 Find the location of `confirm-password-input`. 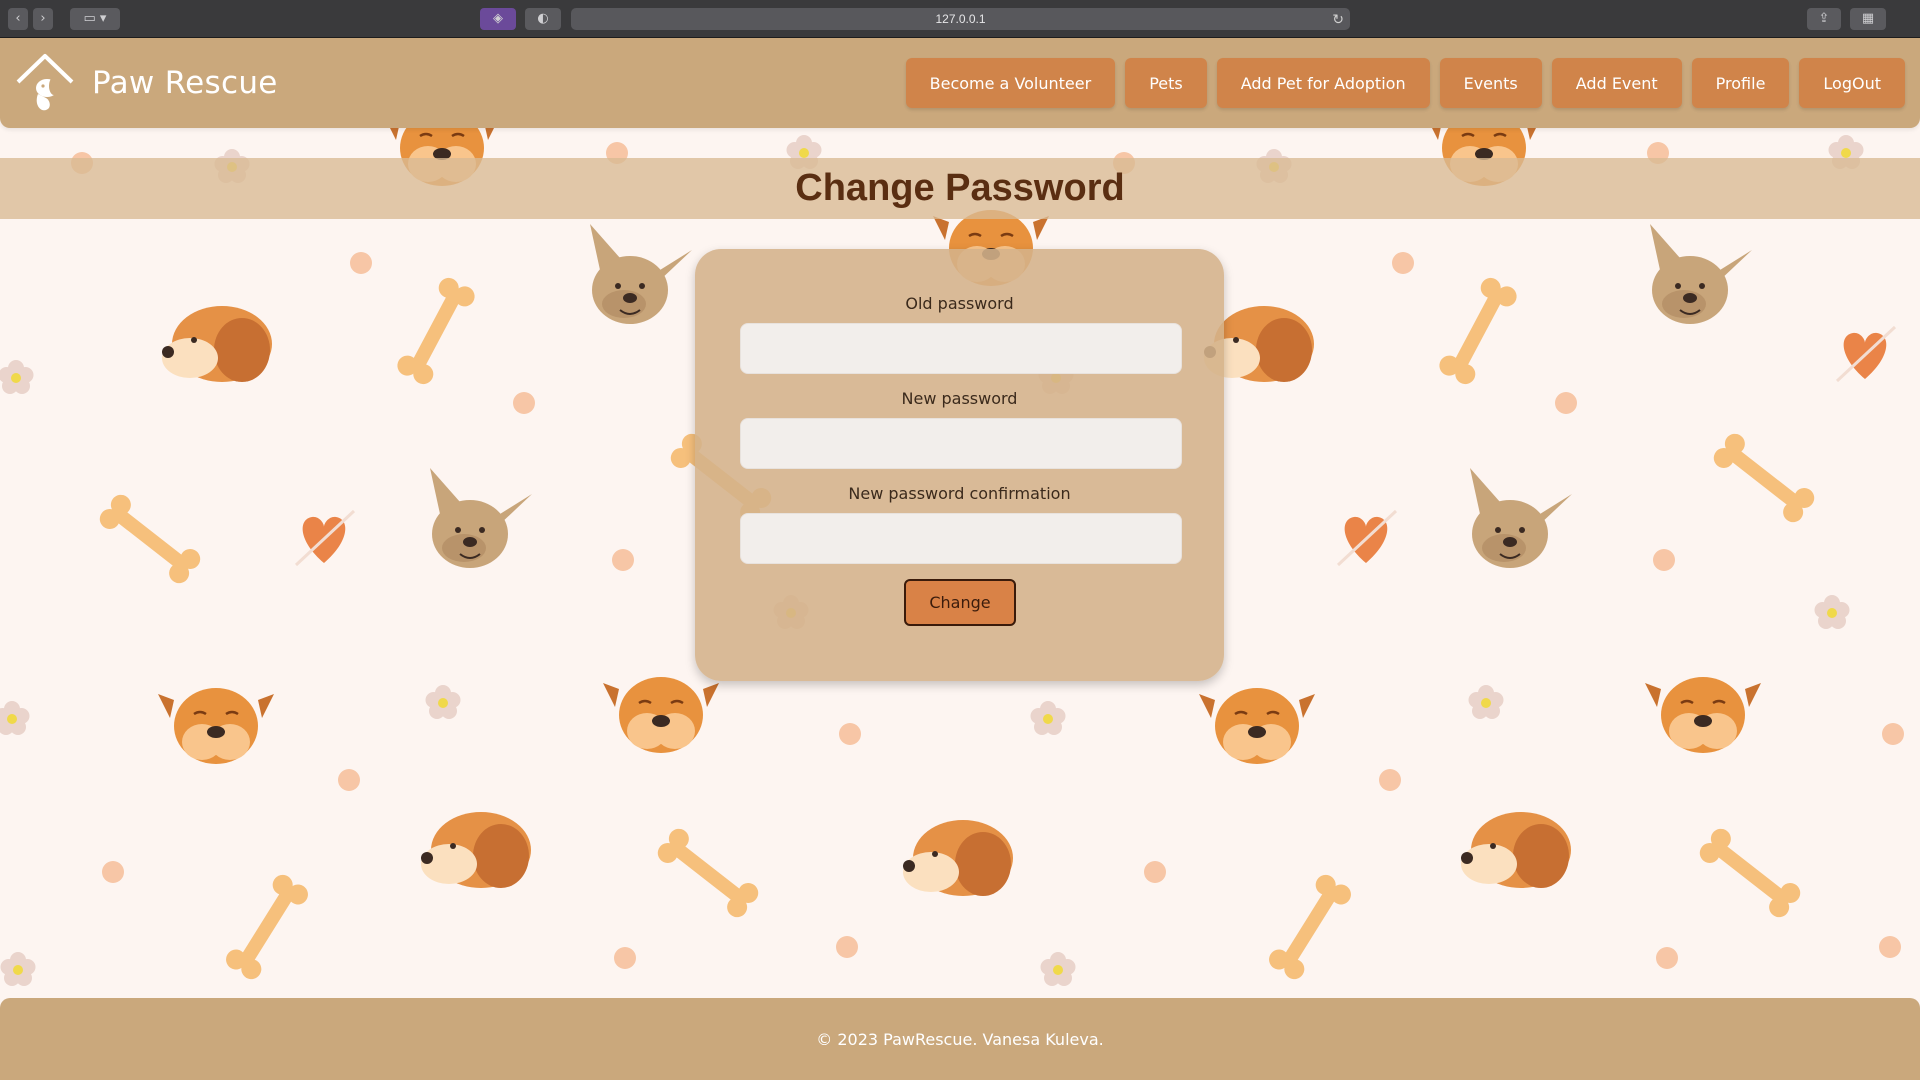

confirm-password-input is located at coordinates (961, 538).